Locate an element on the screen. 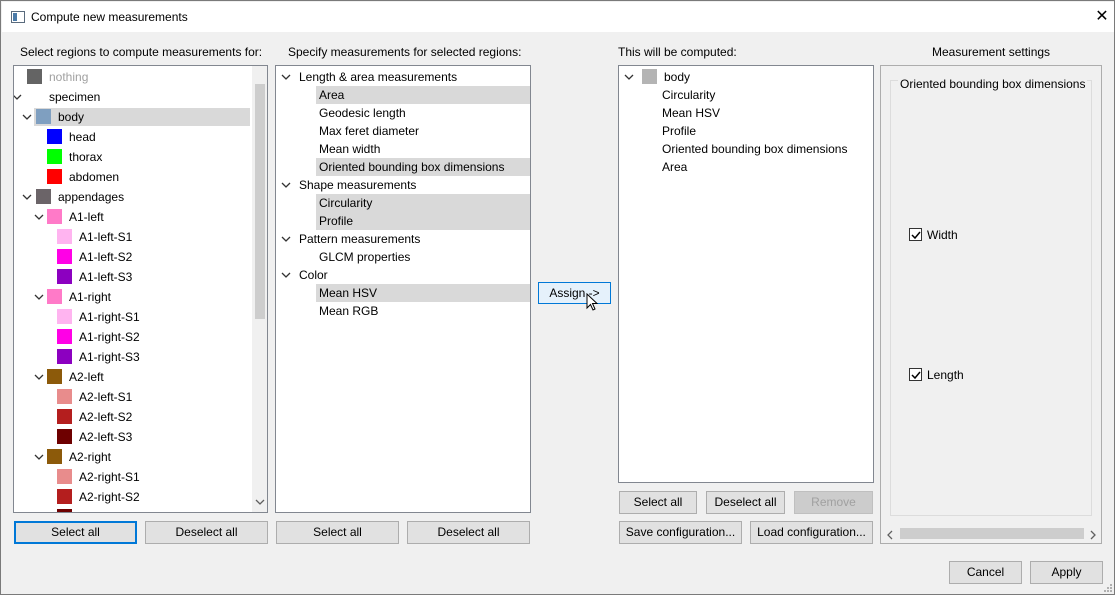 This screenshot has width=1115, height=595. scroll-left-icon is located at coordinates (890, 536).